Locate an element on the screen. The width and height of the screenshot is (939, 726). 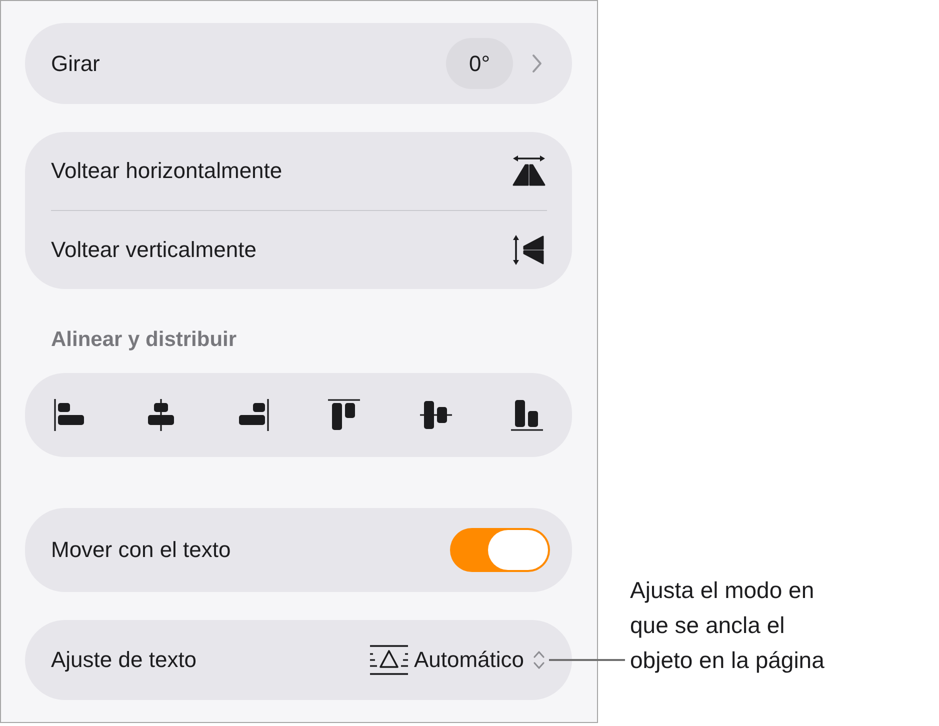
align-bottom-icon is located at coordinates (526, 415).